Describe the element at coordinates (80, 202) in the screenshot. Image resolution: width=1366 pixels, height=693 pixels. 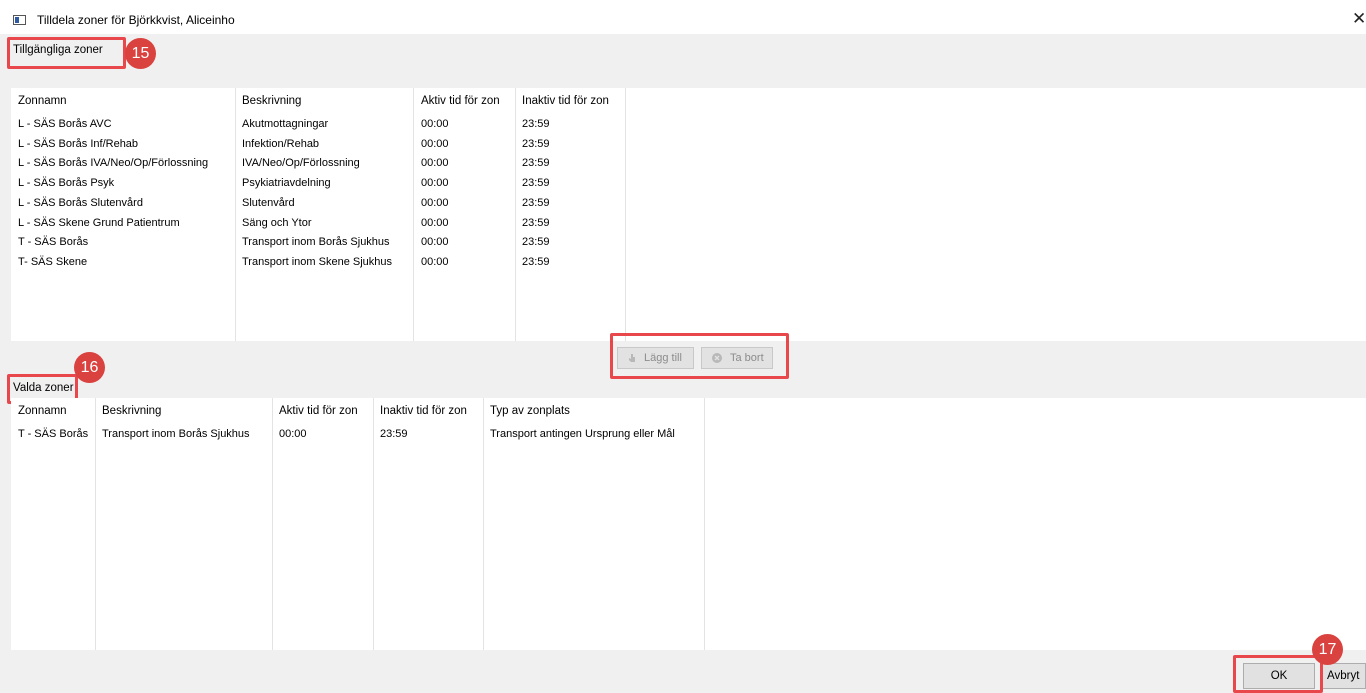
I see `available-cell: L - SÄS Borås Slutenvård` at that location.